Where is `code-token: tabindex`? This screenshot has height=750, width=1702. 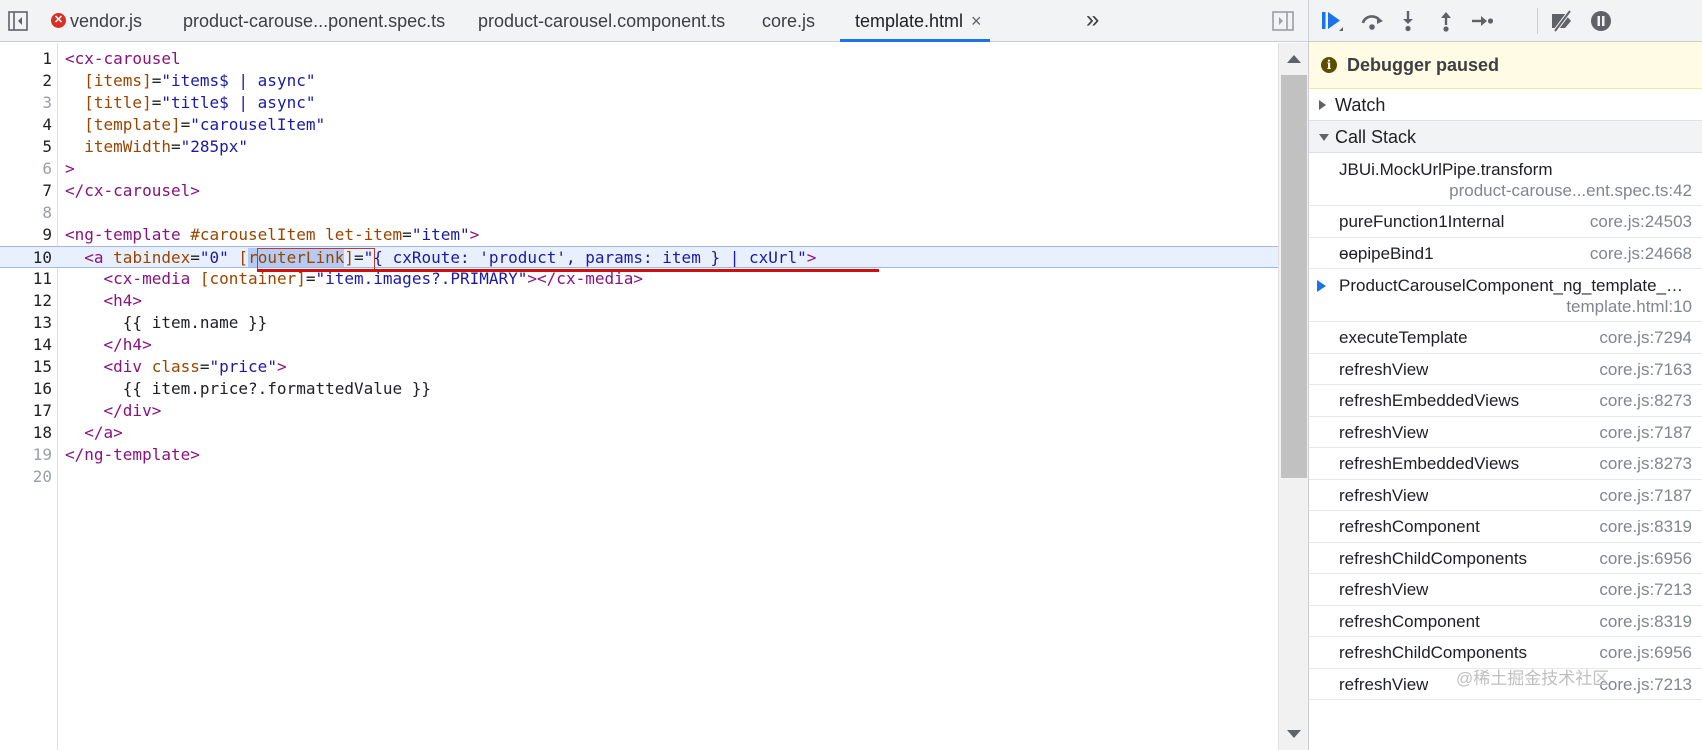 code-token: tabindex is located at coordinates (152, 257).